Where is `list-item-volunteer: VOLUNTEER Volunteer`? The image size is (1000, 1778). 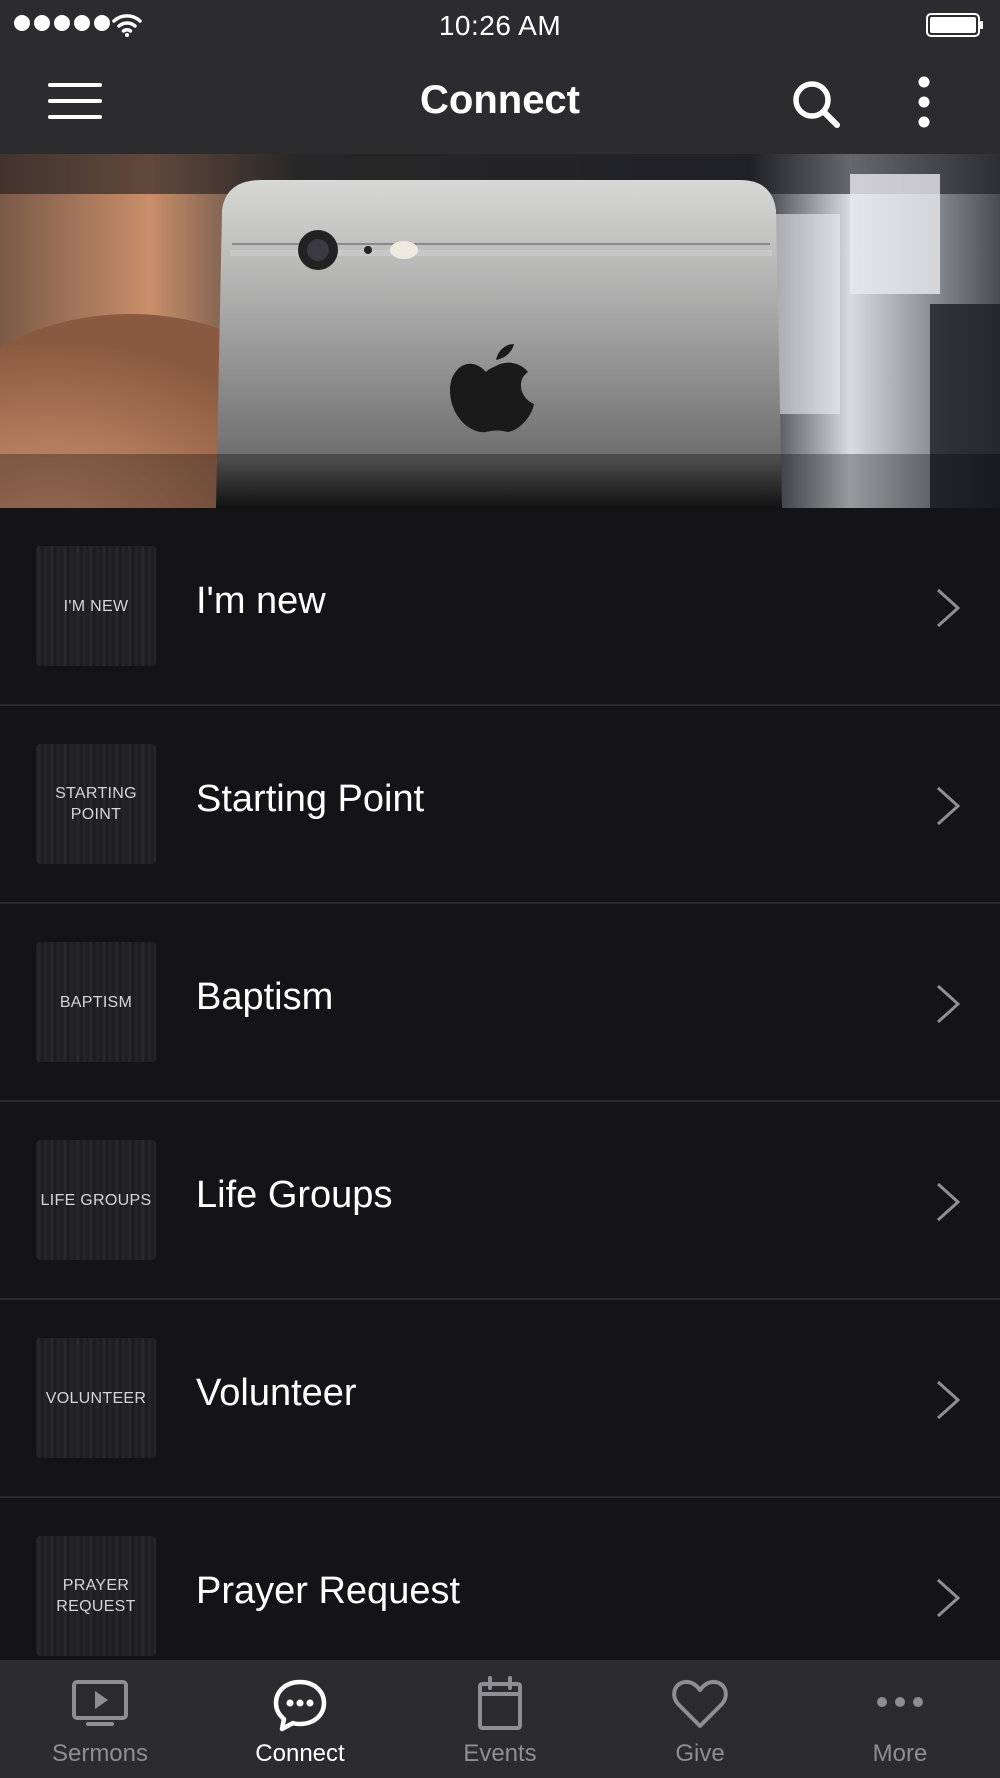 list-item-volunteer: VOLUNTEER Volunteer is located at coordinates (500, 1399).